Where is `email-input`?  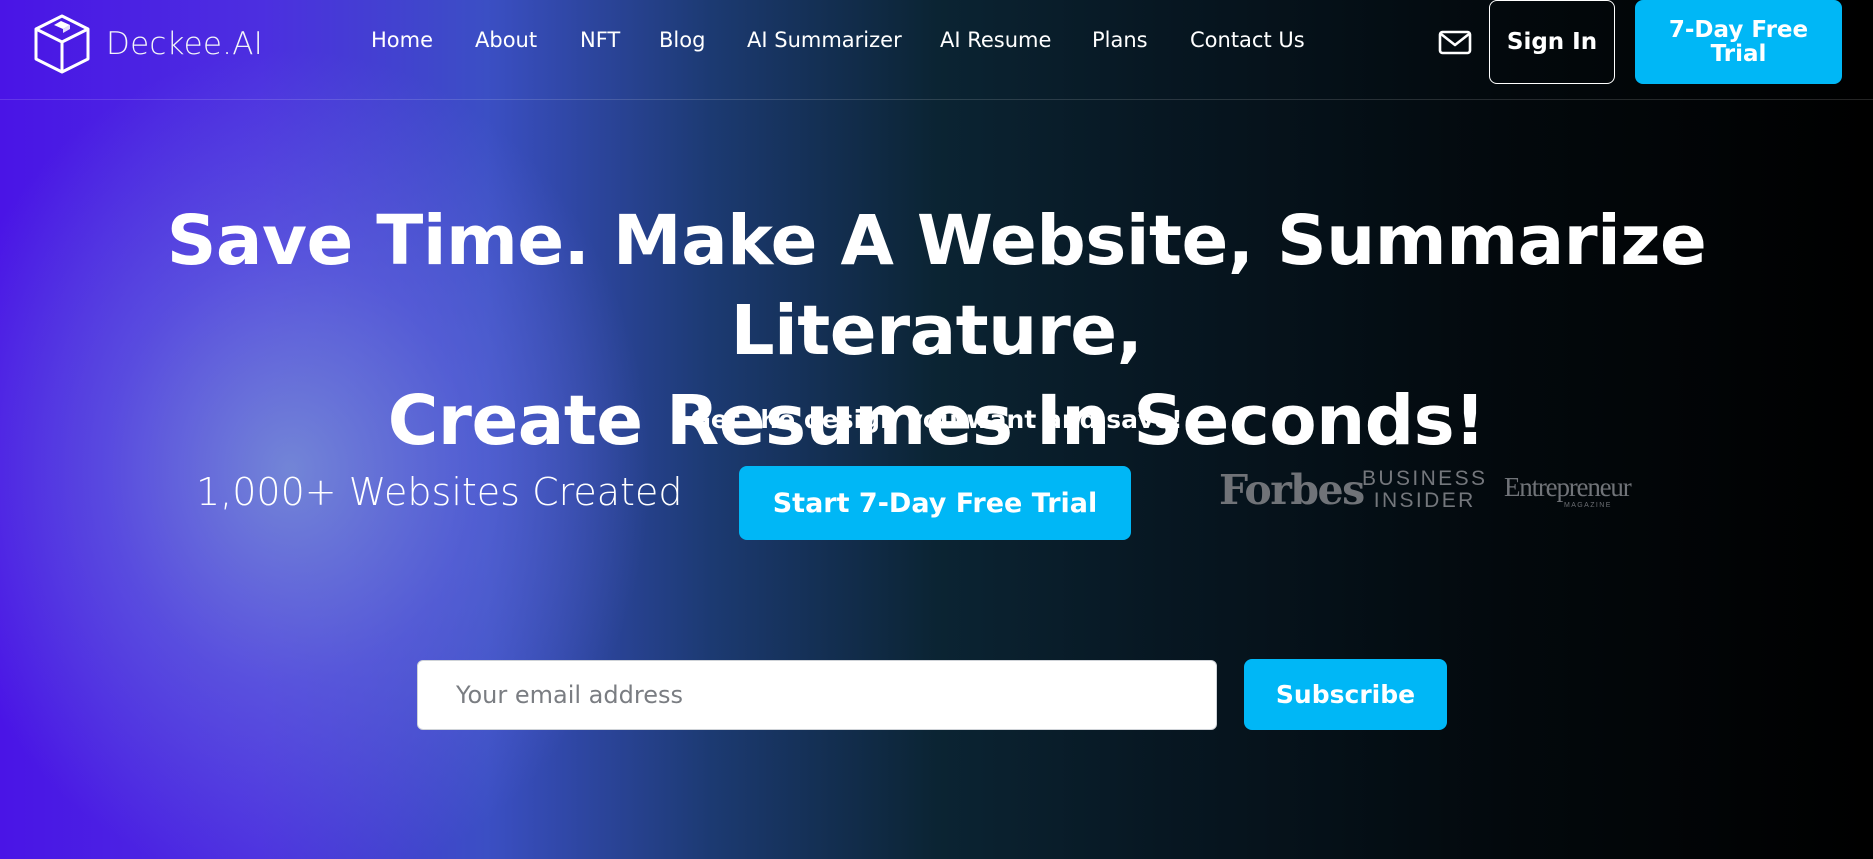 email-input is located at coordinates (817, 695).